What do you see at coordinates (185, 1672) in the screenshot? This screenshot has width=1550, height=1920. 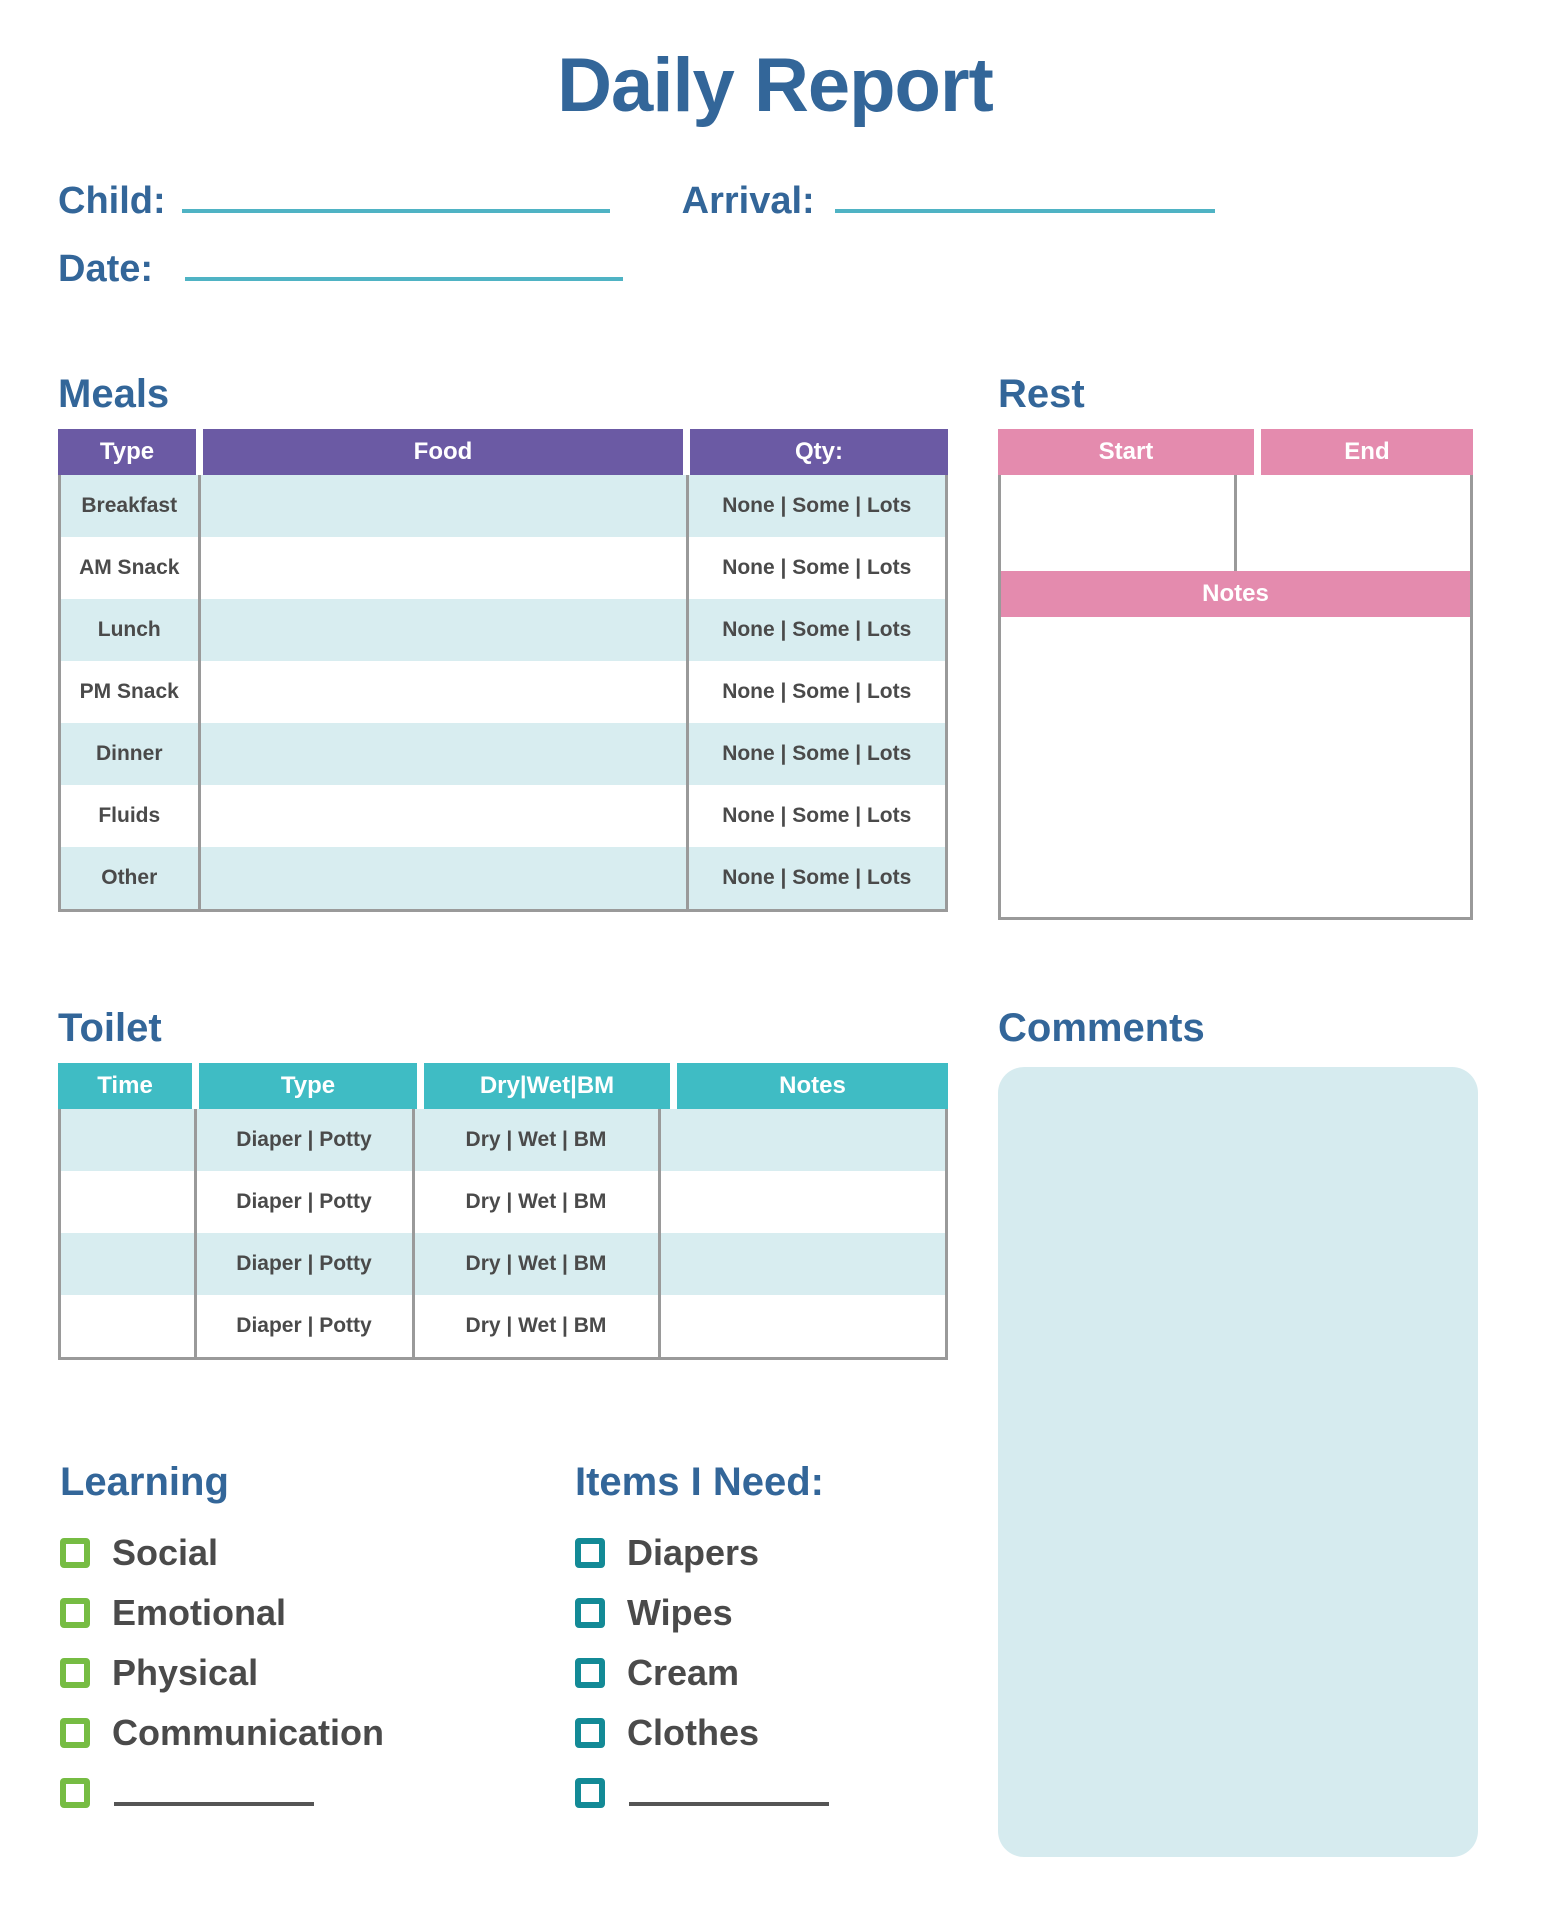 I see `learning-item-label: Physical` at bounding box center [185, 1672].